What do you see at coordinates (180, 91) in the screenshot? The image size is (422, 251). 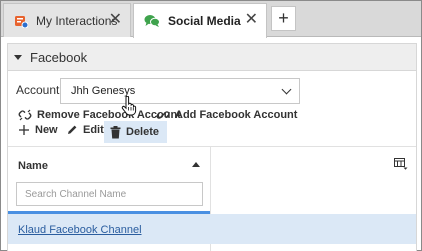 I see `account-dropdown: Jhh Genesys` at bounding box center [180, 91].